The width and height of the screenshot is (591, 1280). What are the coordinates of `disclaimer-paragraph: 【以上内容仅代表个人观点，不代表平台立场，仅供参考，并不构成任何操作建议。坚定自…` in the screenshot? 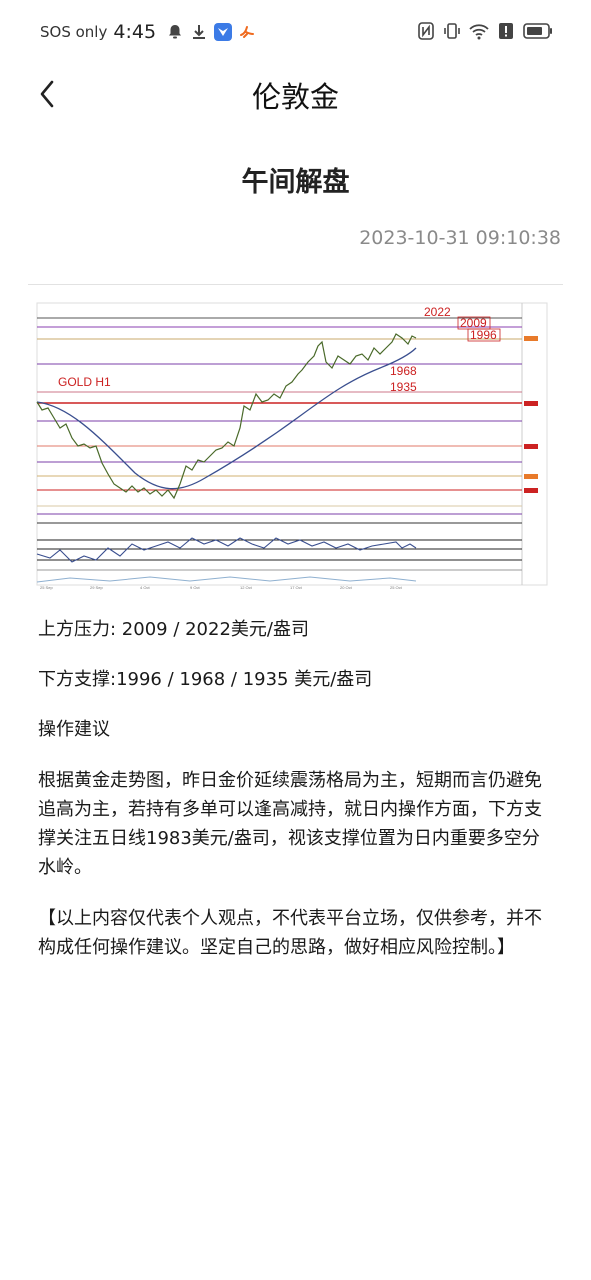 It's located at (290, 933).